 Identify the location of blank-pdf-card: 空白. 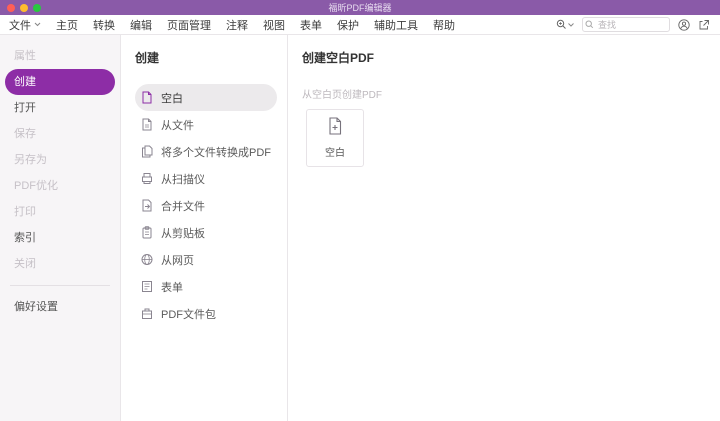
(335, 138).